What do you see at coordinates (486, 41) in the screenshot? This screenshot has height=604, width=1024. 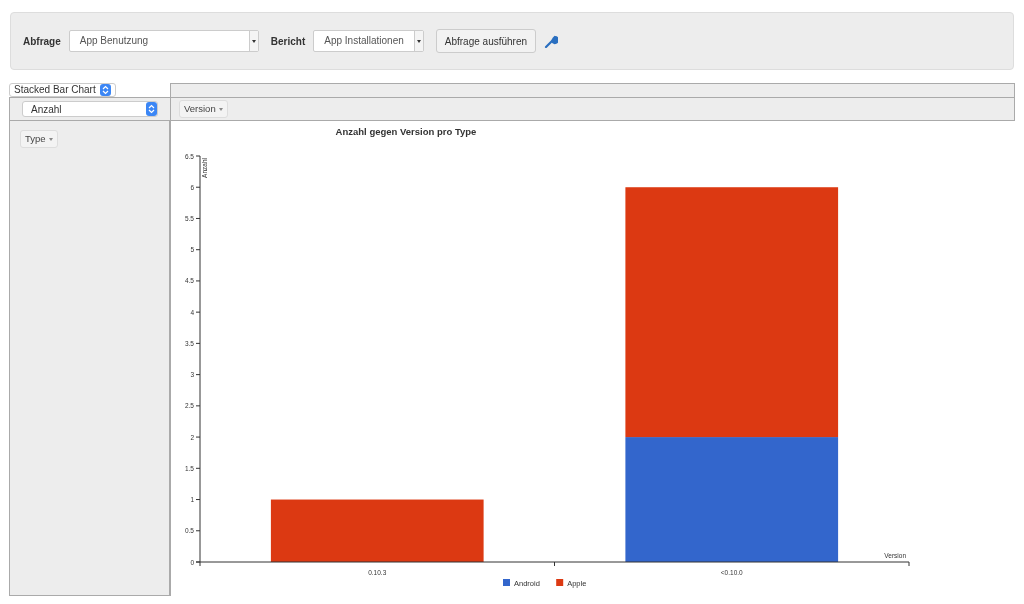 I see `run-query-button: Abfrage ausführen` at bounding box center [486, 41].